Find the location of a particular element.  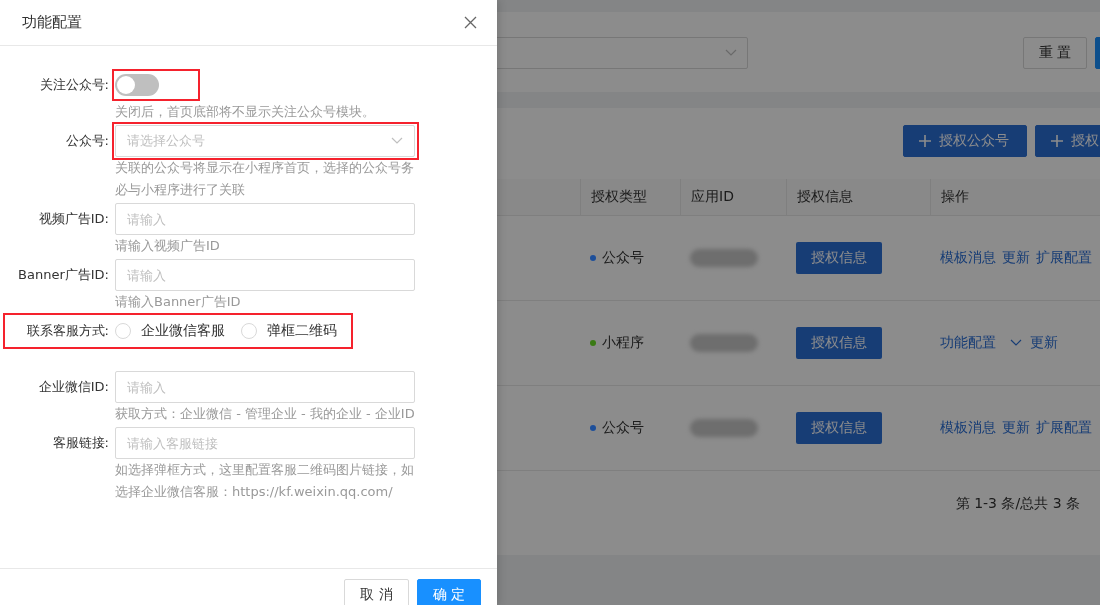

field-label: 关注公众号: is located at coordinates (74, 85).